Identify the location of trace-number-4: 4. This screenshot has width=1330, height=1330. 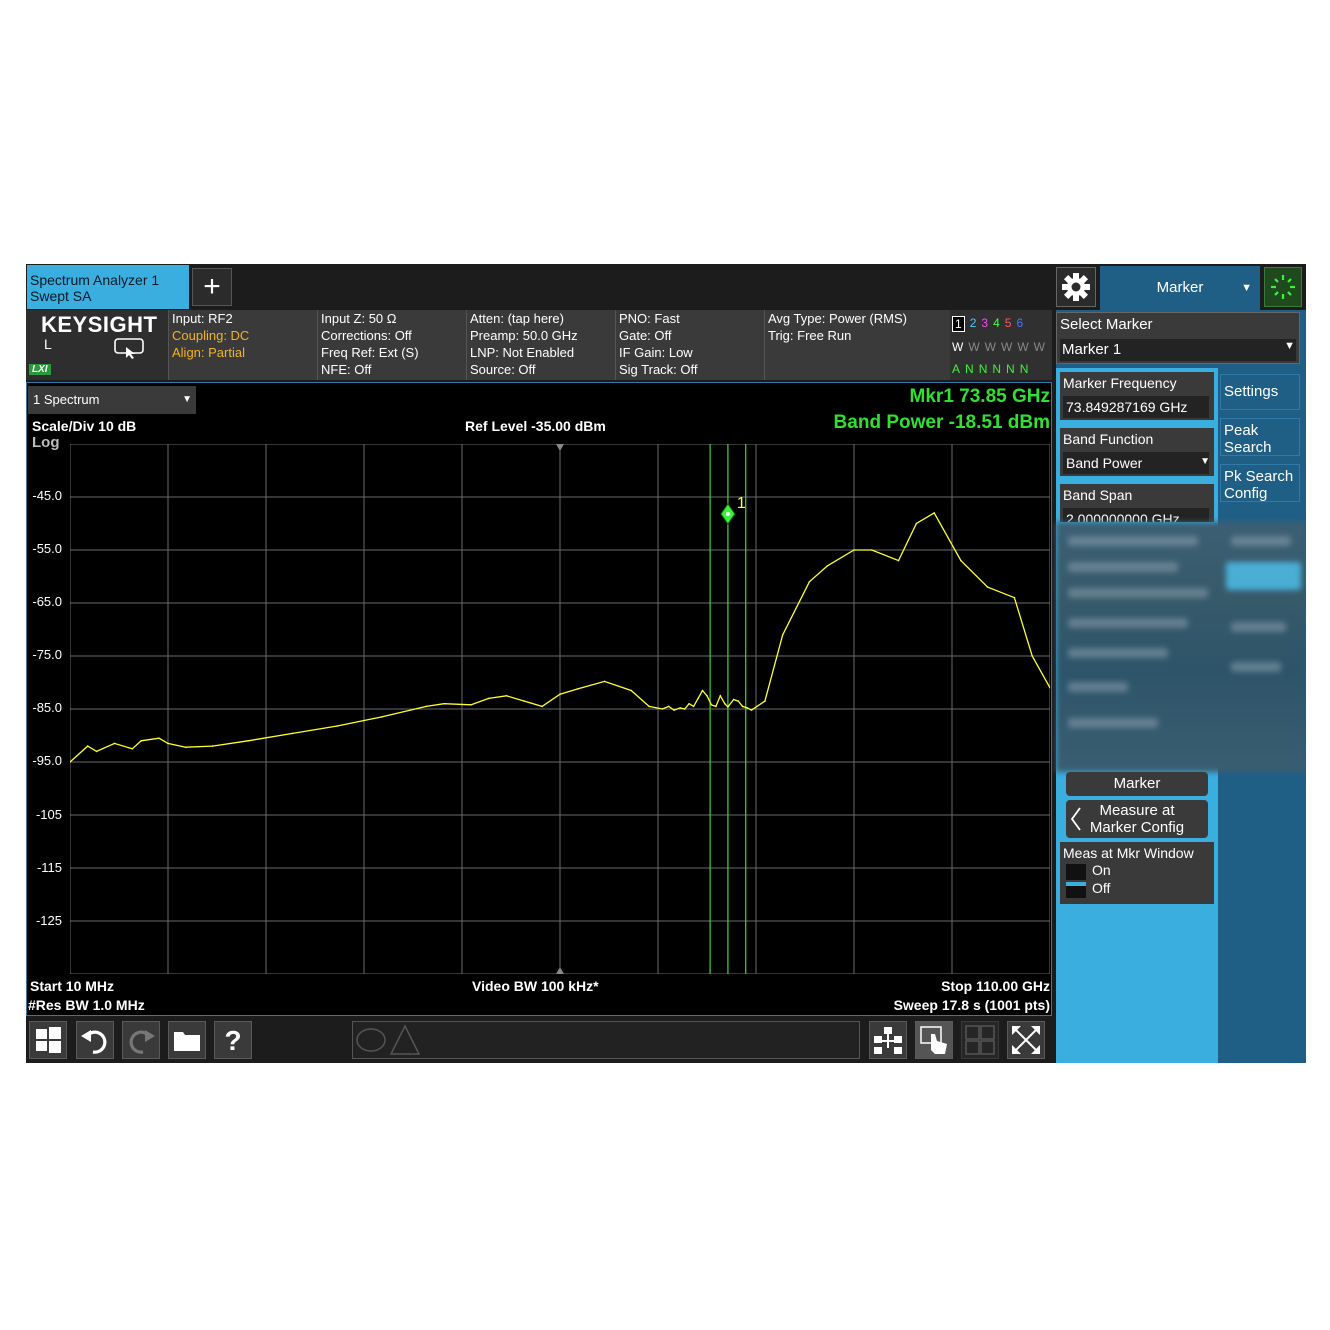
(996, 323).